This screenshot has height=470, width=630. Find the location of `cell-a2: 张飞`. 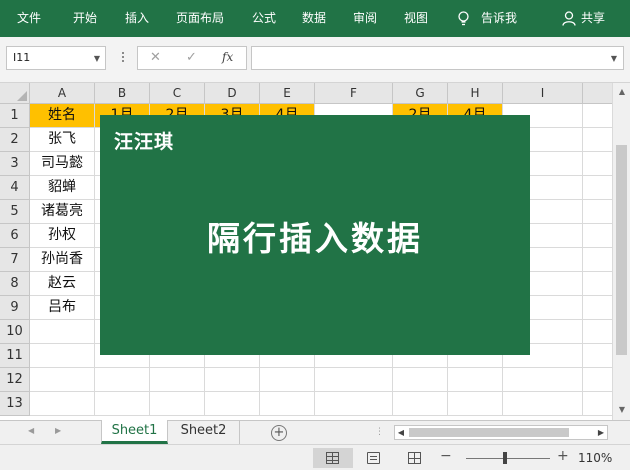

cell-a2: 张飞 is located at coordinates (62, 140).